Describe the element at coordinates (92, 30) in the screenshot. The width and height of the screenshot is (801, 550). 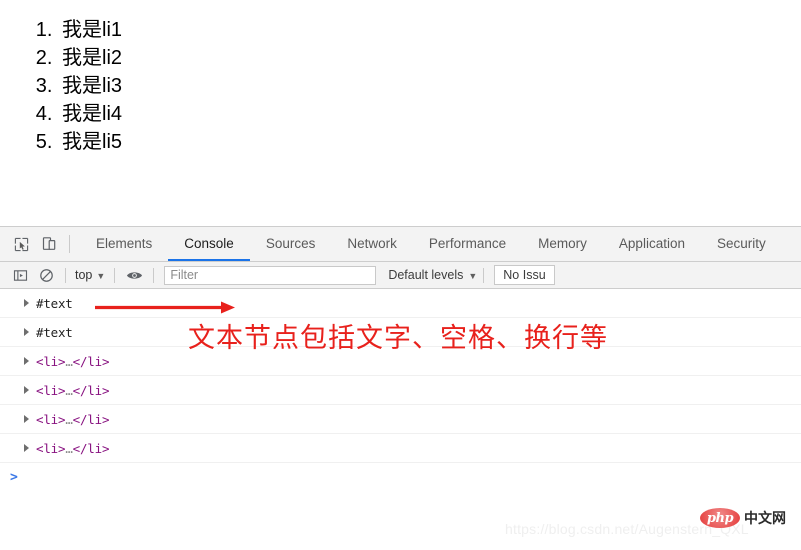
I see `list-item-label: 我是li1` at that location.